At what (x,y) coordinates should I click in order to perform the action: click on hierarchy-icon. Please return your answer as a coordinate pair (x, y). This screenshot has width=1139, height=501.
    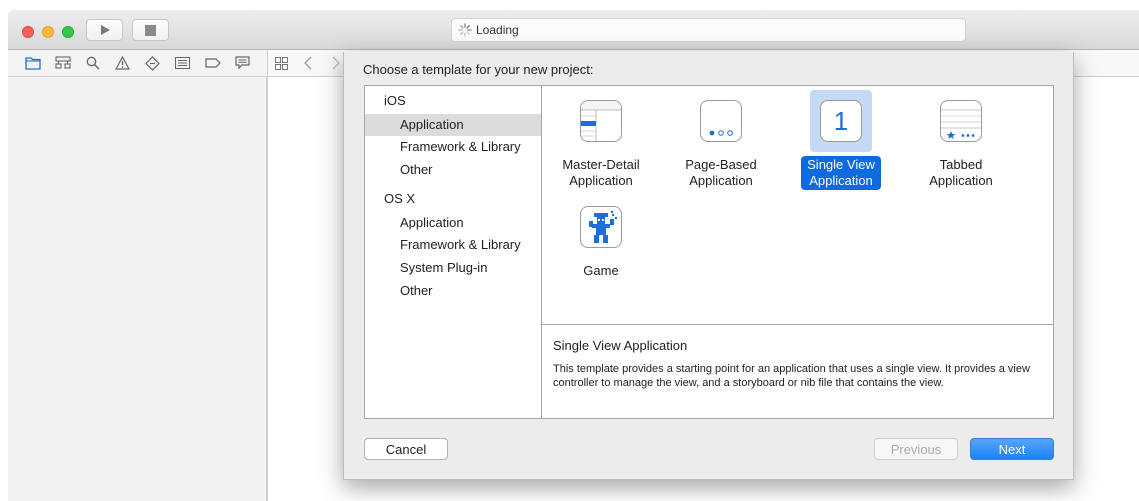
    Looking at the image, I should click on (62, 63).